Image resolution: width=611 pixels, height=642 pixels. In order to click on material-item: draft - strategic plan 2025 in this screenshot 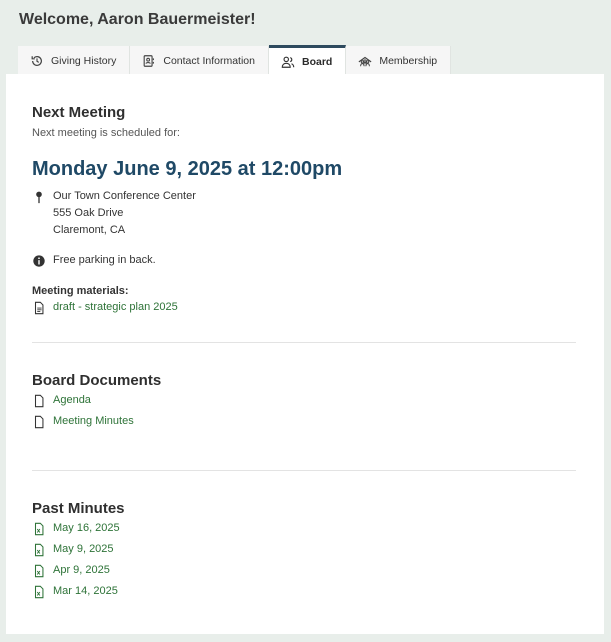, I will do `click(105, 308)`.